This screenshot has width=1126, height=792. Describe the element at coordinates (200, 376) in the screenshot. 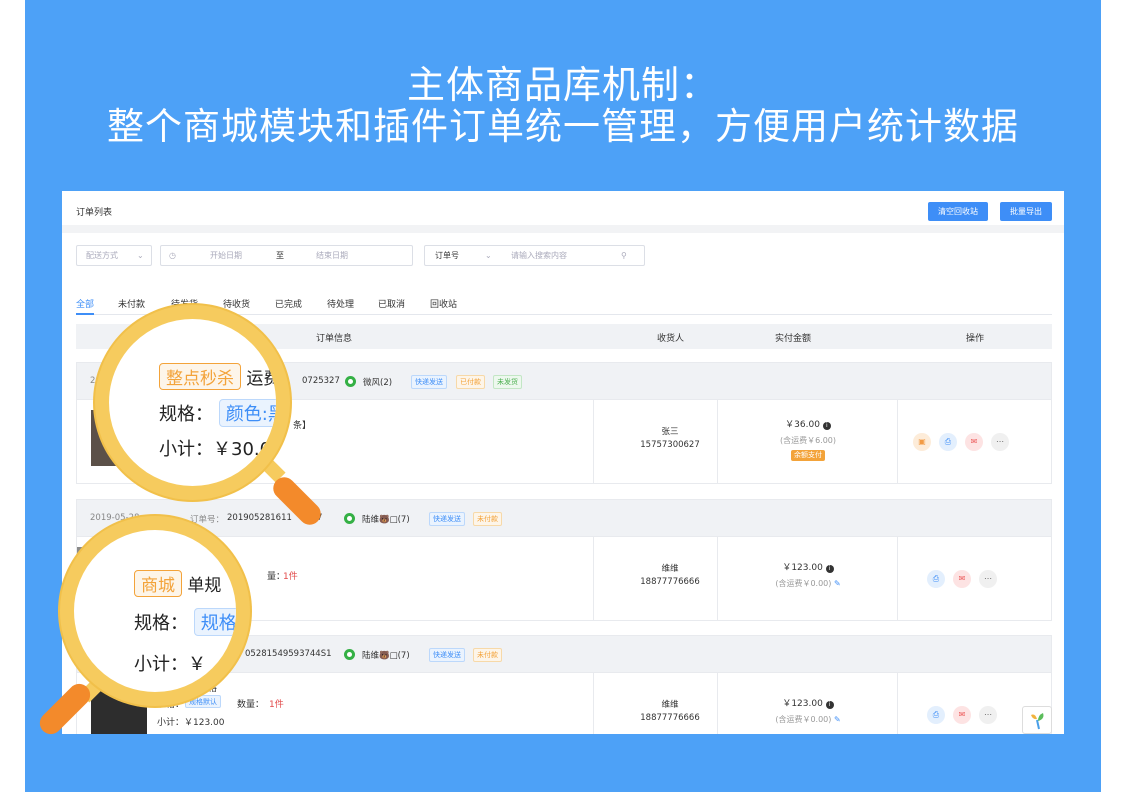

I see `flash-sale-badge: 整点秒杀` at that location.